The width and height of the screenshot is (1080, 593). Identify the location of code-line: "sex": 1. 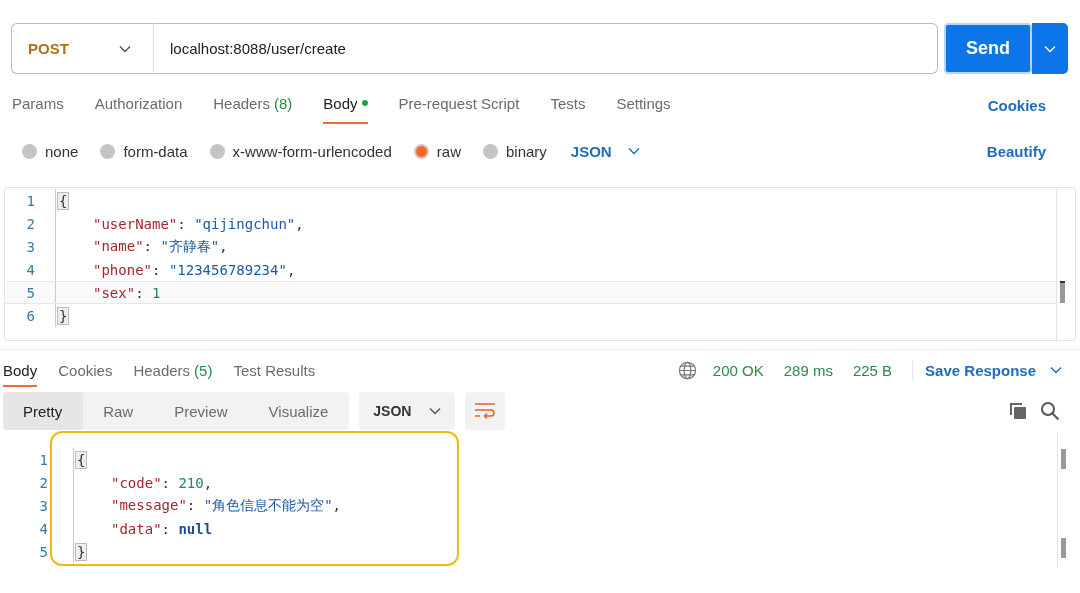
(126, 292).